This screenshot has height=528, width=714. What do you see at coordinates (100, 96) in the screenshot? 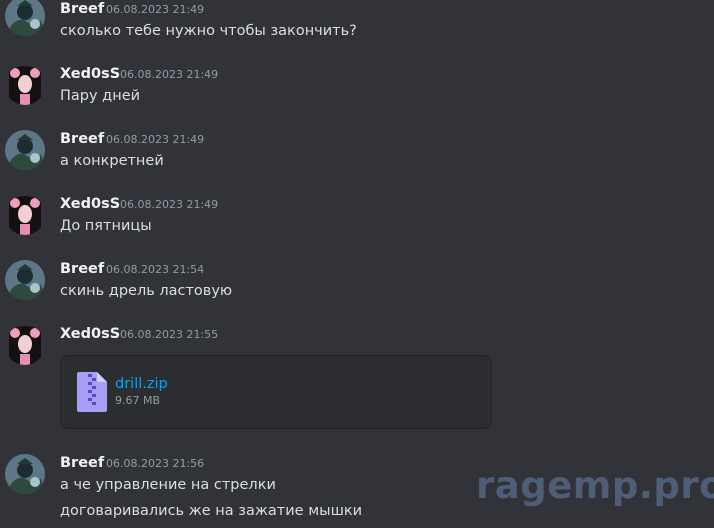
I see `message-text: Пару дней` at bounding box center [100, 96].